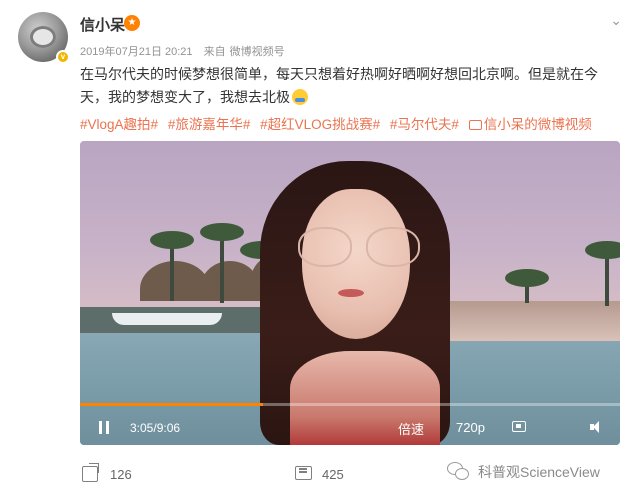 The height and width of the screenshot is (500, 640). I want to click on face-emoji-icon, so click(300, 97).